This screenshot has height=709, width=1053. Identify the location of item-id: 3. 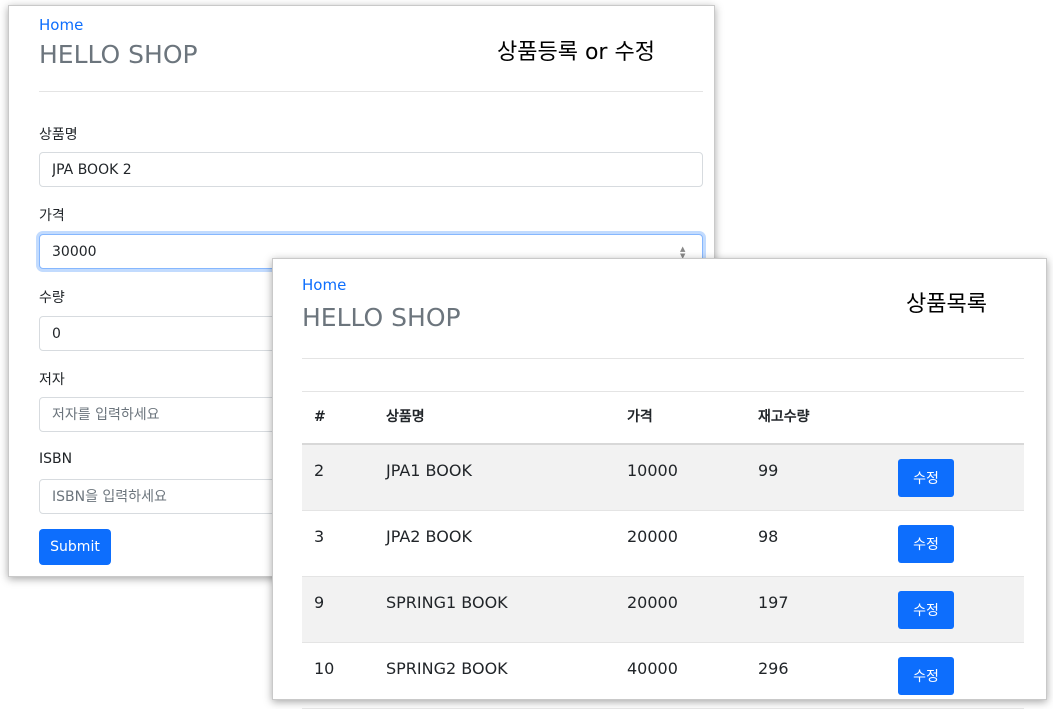
(319, 536).